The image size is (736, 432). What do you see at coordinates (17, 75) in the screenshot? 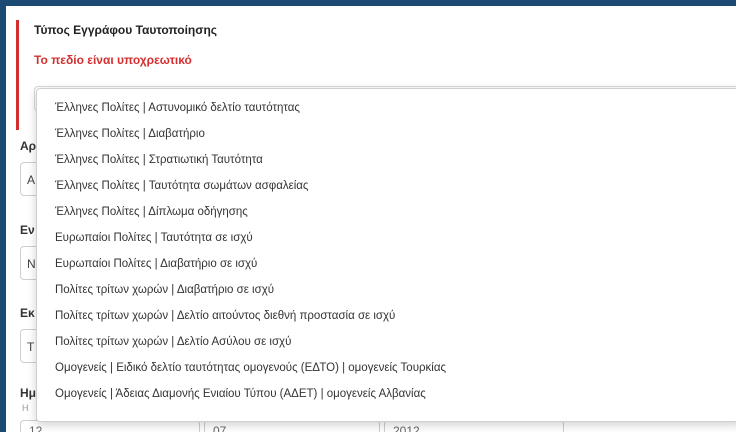
I see `error-indicator-bar` at bounding box center [17, 75].